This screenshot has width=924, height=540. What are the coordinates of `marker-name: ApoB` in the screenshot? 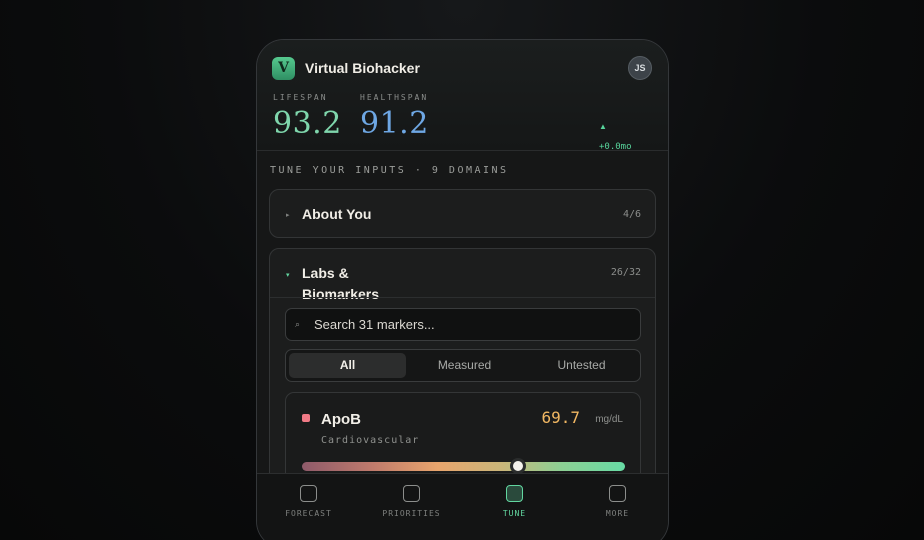 It's located at (341, 419).